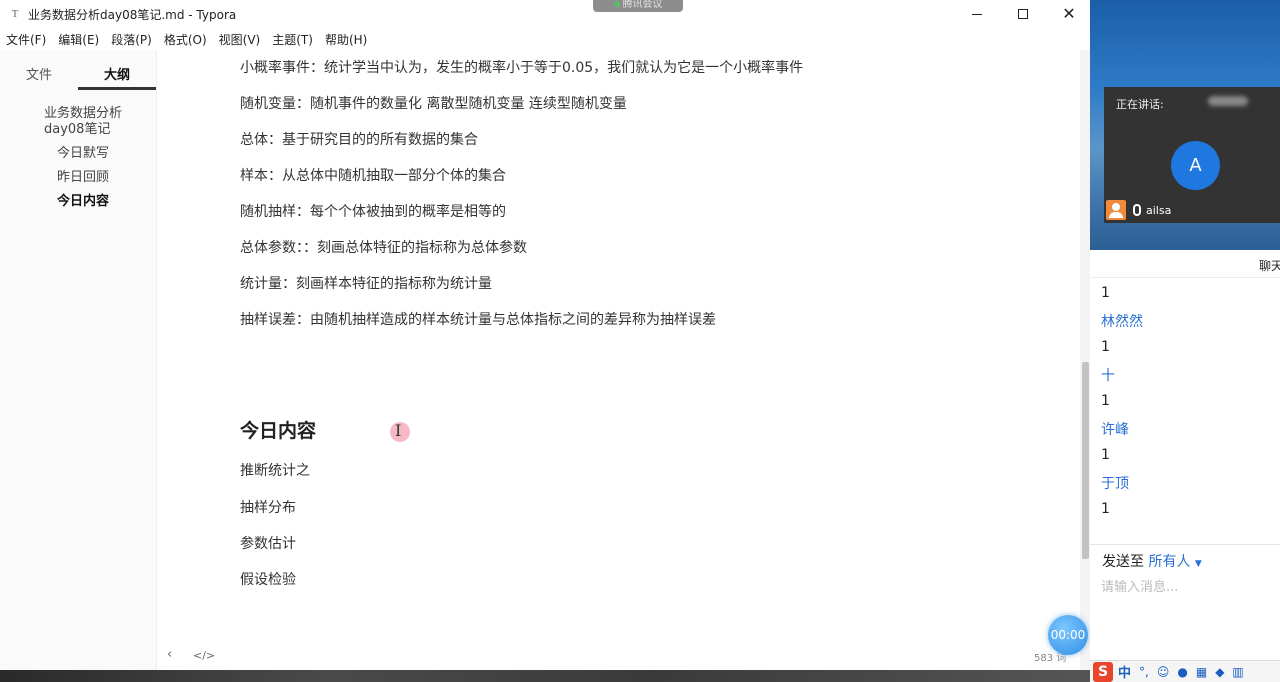 This screenshot has height=682, width=1280. What do you see at coordinates (1115, 484) in the screenshot?
I see `chat-sender: 于顶` at bounding box center [1115, 484].